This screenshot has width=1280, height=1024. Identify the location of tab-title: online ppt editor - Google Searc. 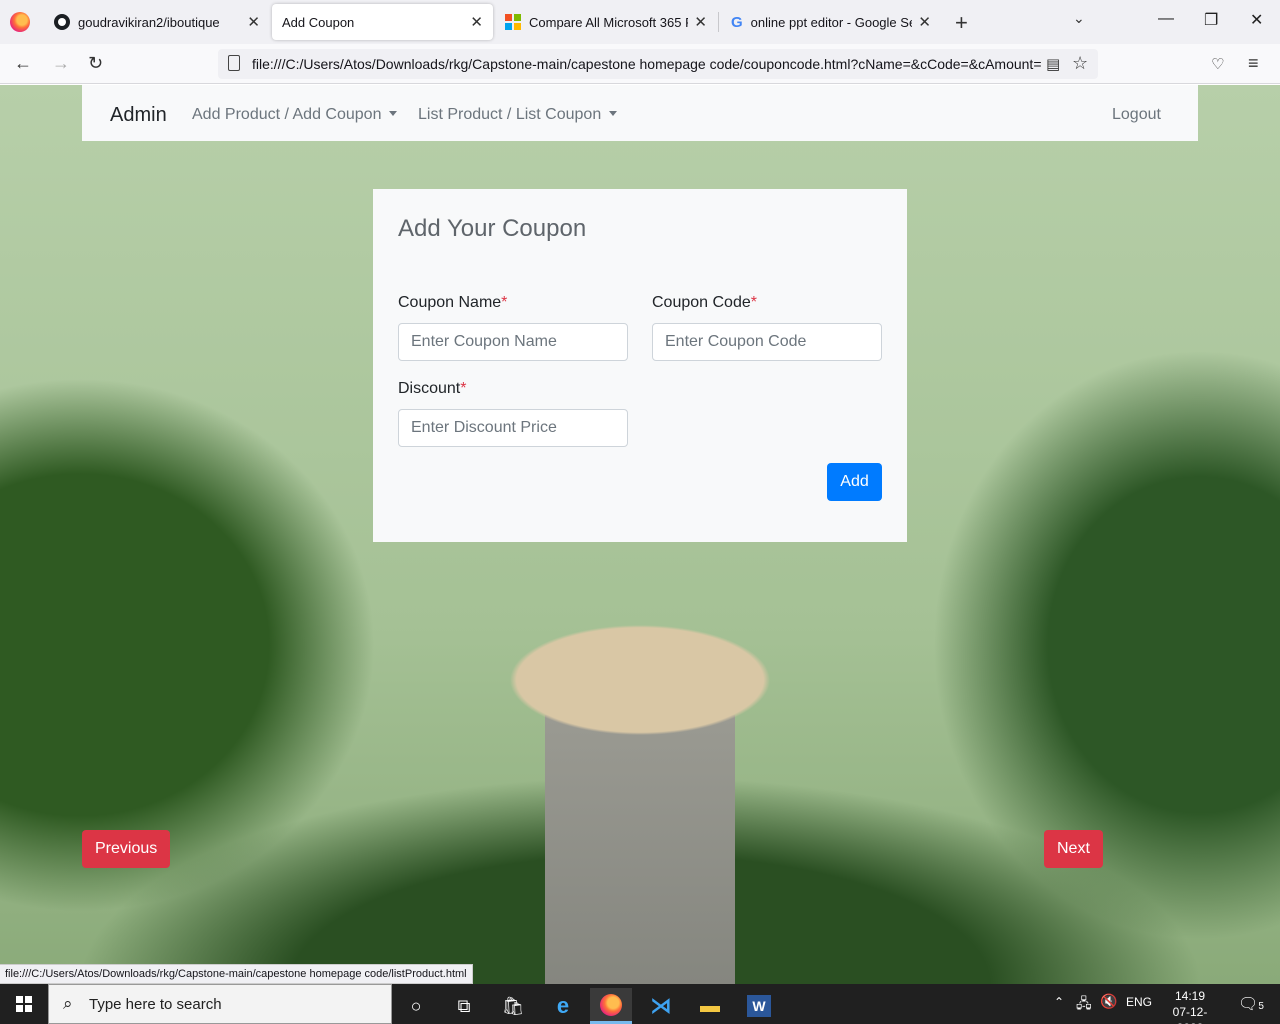
(831, 22).